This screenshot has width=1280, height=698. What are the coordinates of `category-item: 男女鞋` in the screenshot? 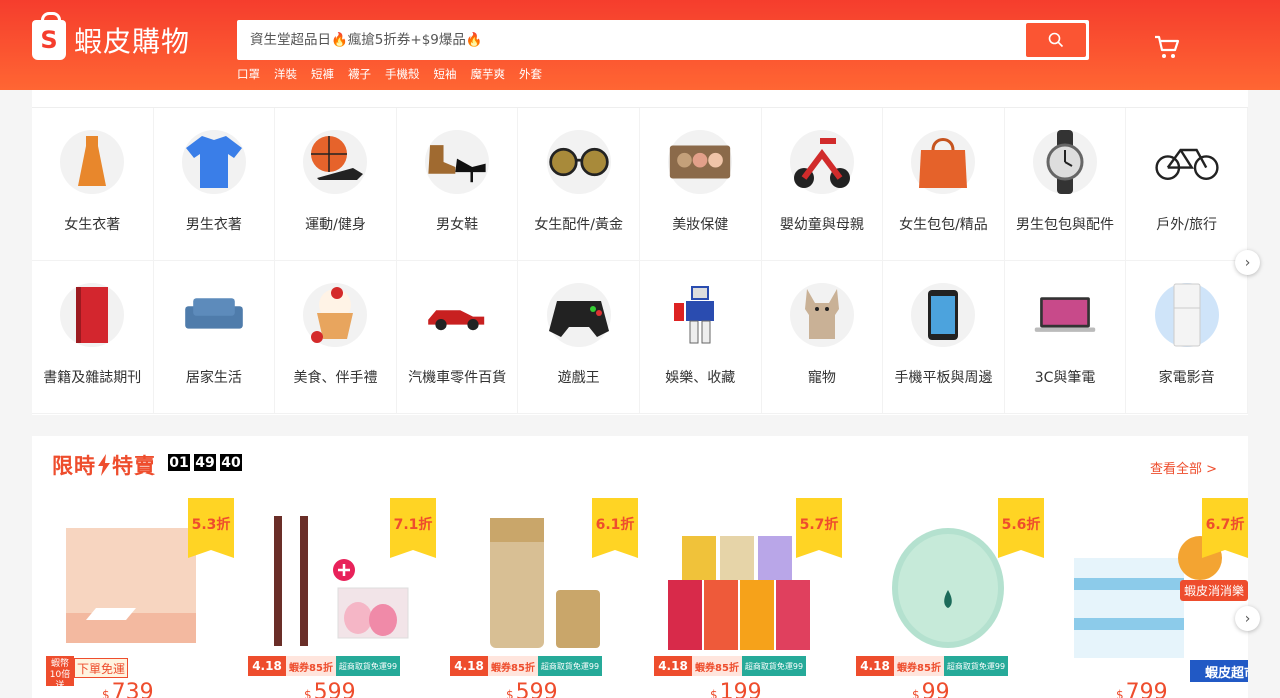 It's located at (457, 184).